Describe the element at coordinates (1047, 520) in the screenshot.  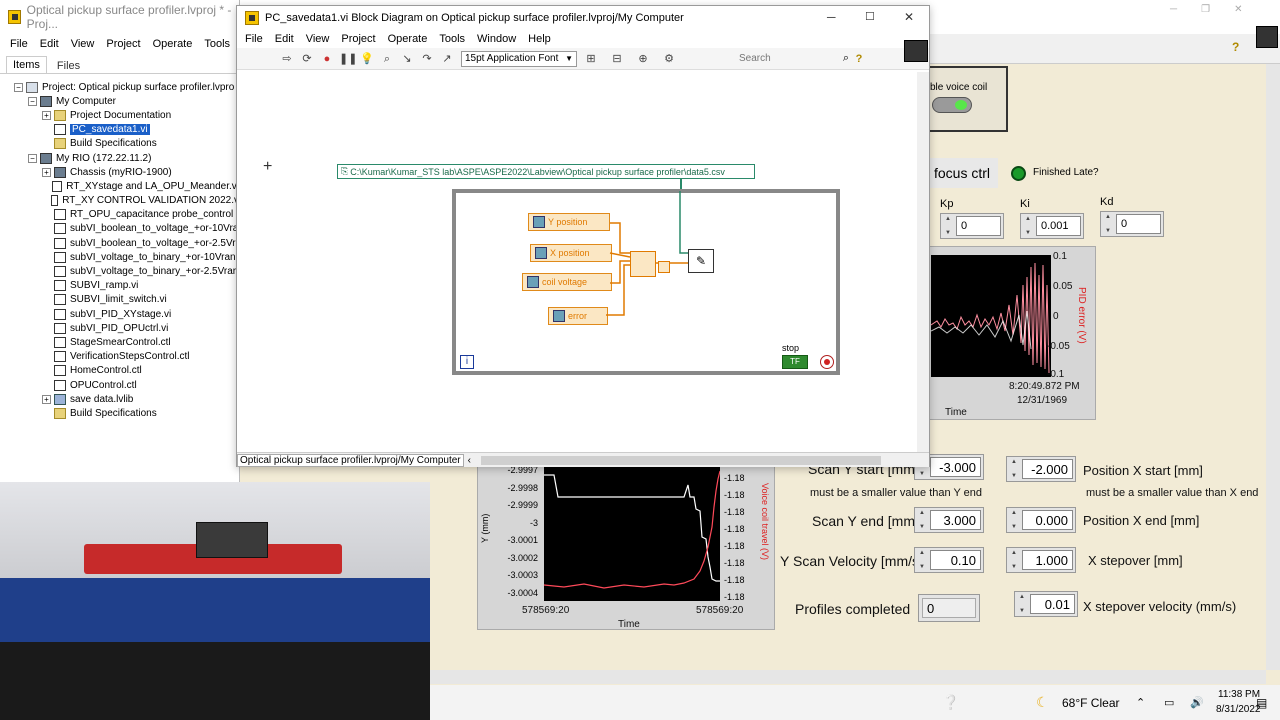
I see `position-x-end-value: 0.000` at that location.